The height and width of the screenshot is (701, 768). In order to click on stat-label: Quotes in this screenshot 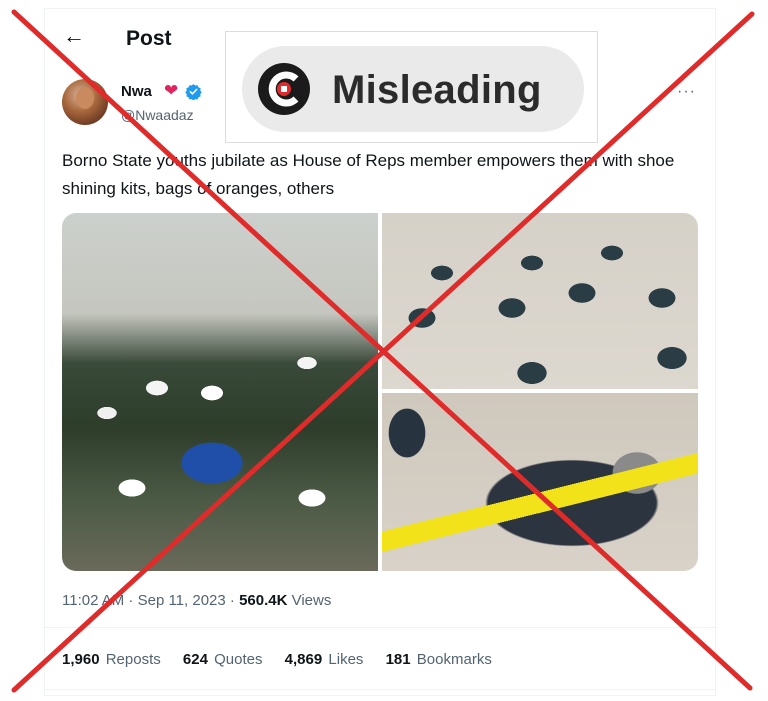, I will do `click(238, 659)`.